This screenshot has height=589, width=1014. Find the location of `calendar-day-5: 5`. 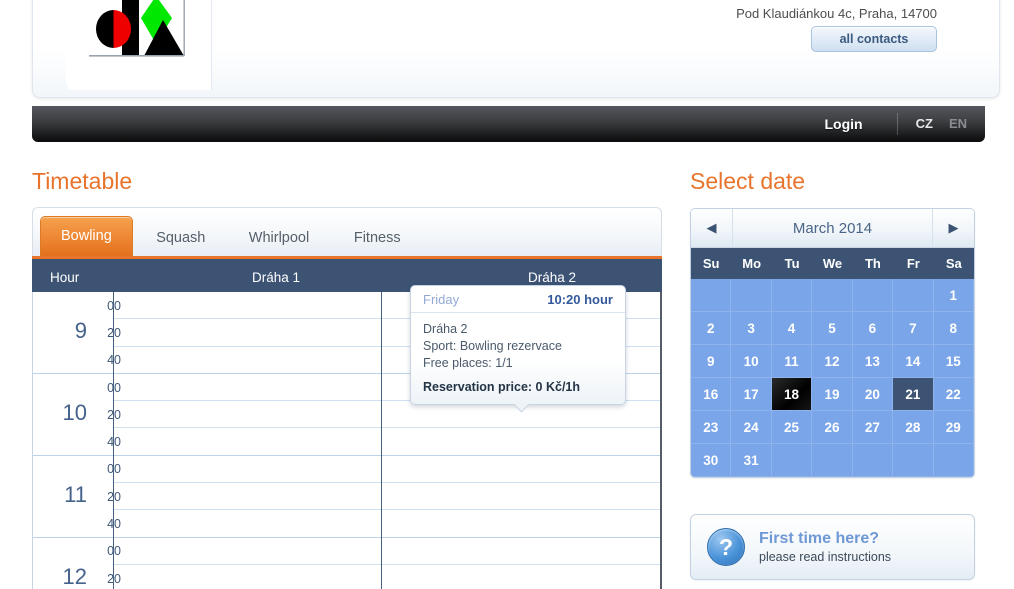

calendar-day-5: 5 is located at coordinates (832, 328).